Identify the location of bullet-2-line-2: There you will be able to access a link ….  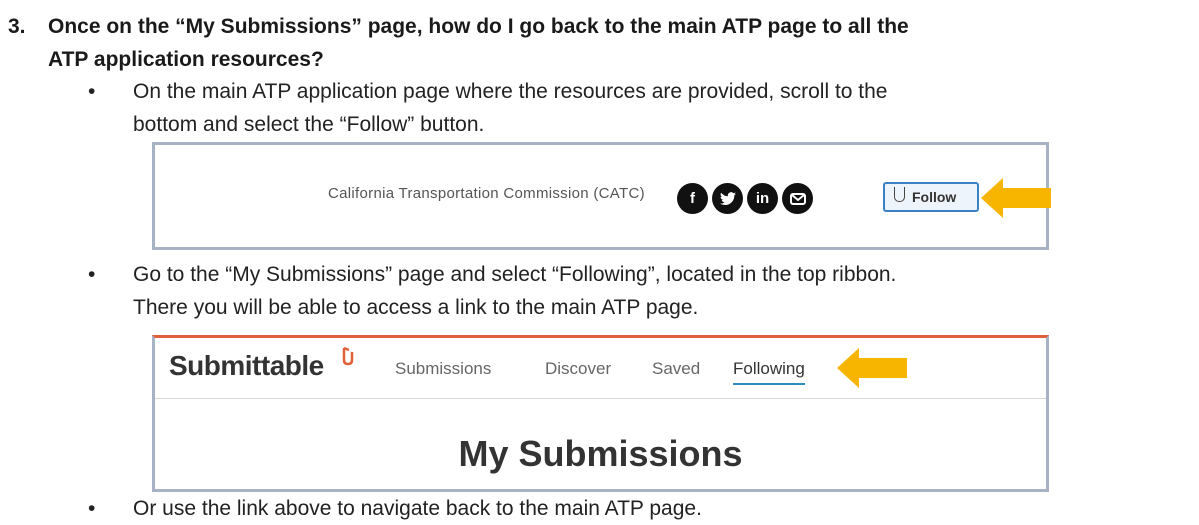
(416, 307).